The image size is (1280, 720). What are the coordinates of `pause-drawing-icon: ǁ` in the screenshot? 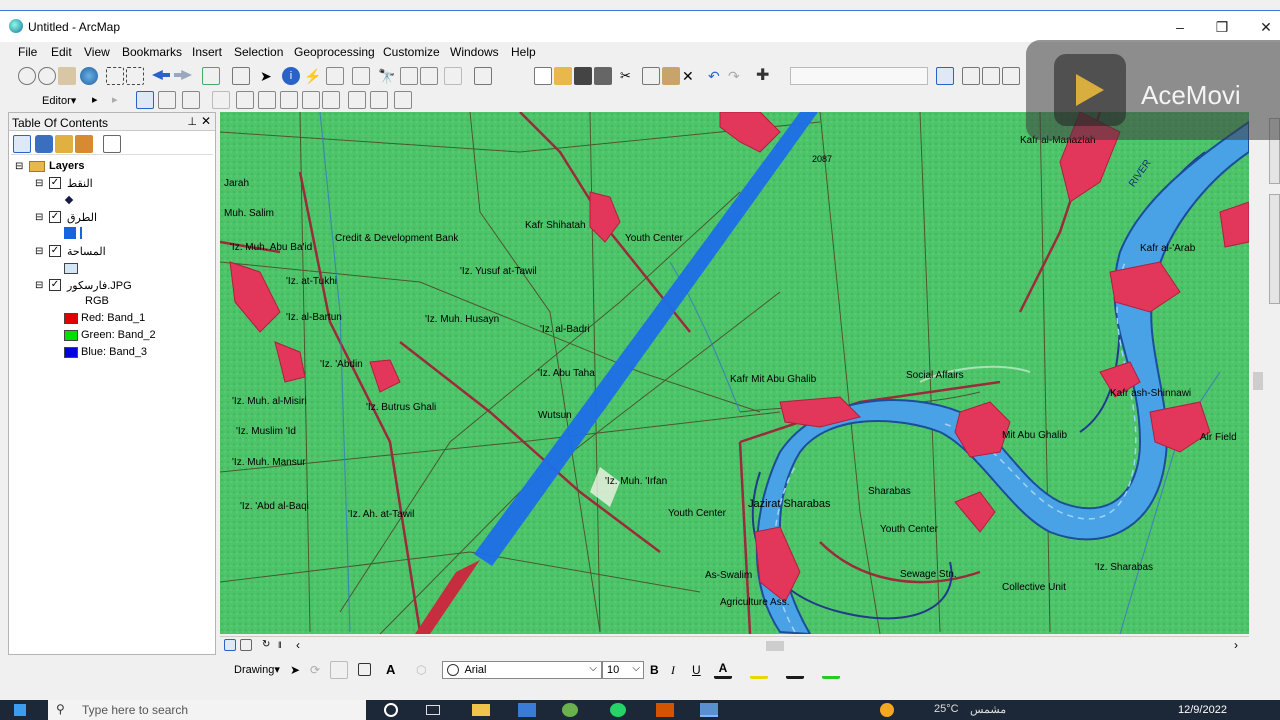 It's located at (284, 645).